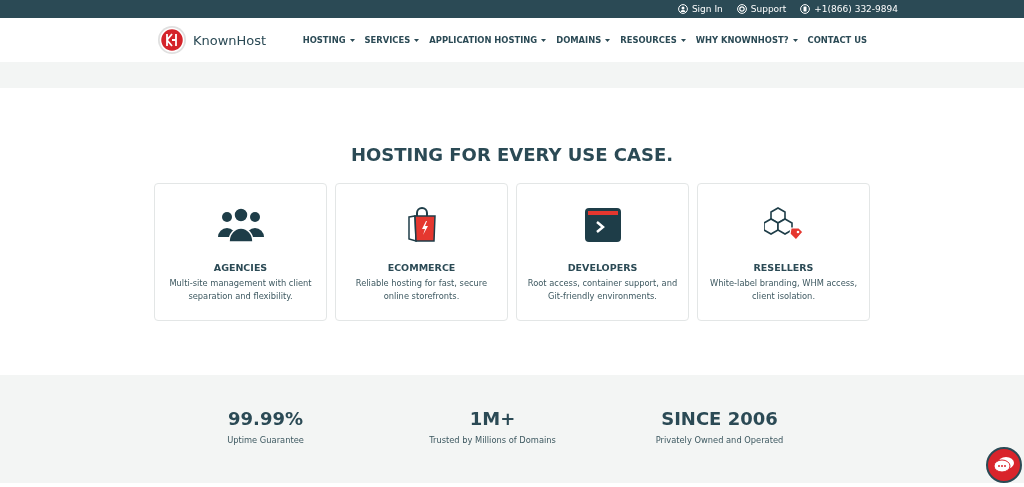 This screenshot has height=487, width=1024. Describe the element at coordinates (265, 418) in the screenshot. I see `stat-value: 99.99%` at that location.